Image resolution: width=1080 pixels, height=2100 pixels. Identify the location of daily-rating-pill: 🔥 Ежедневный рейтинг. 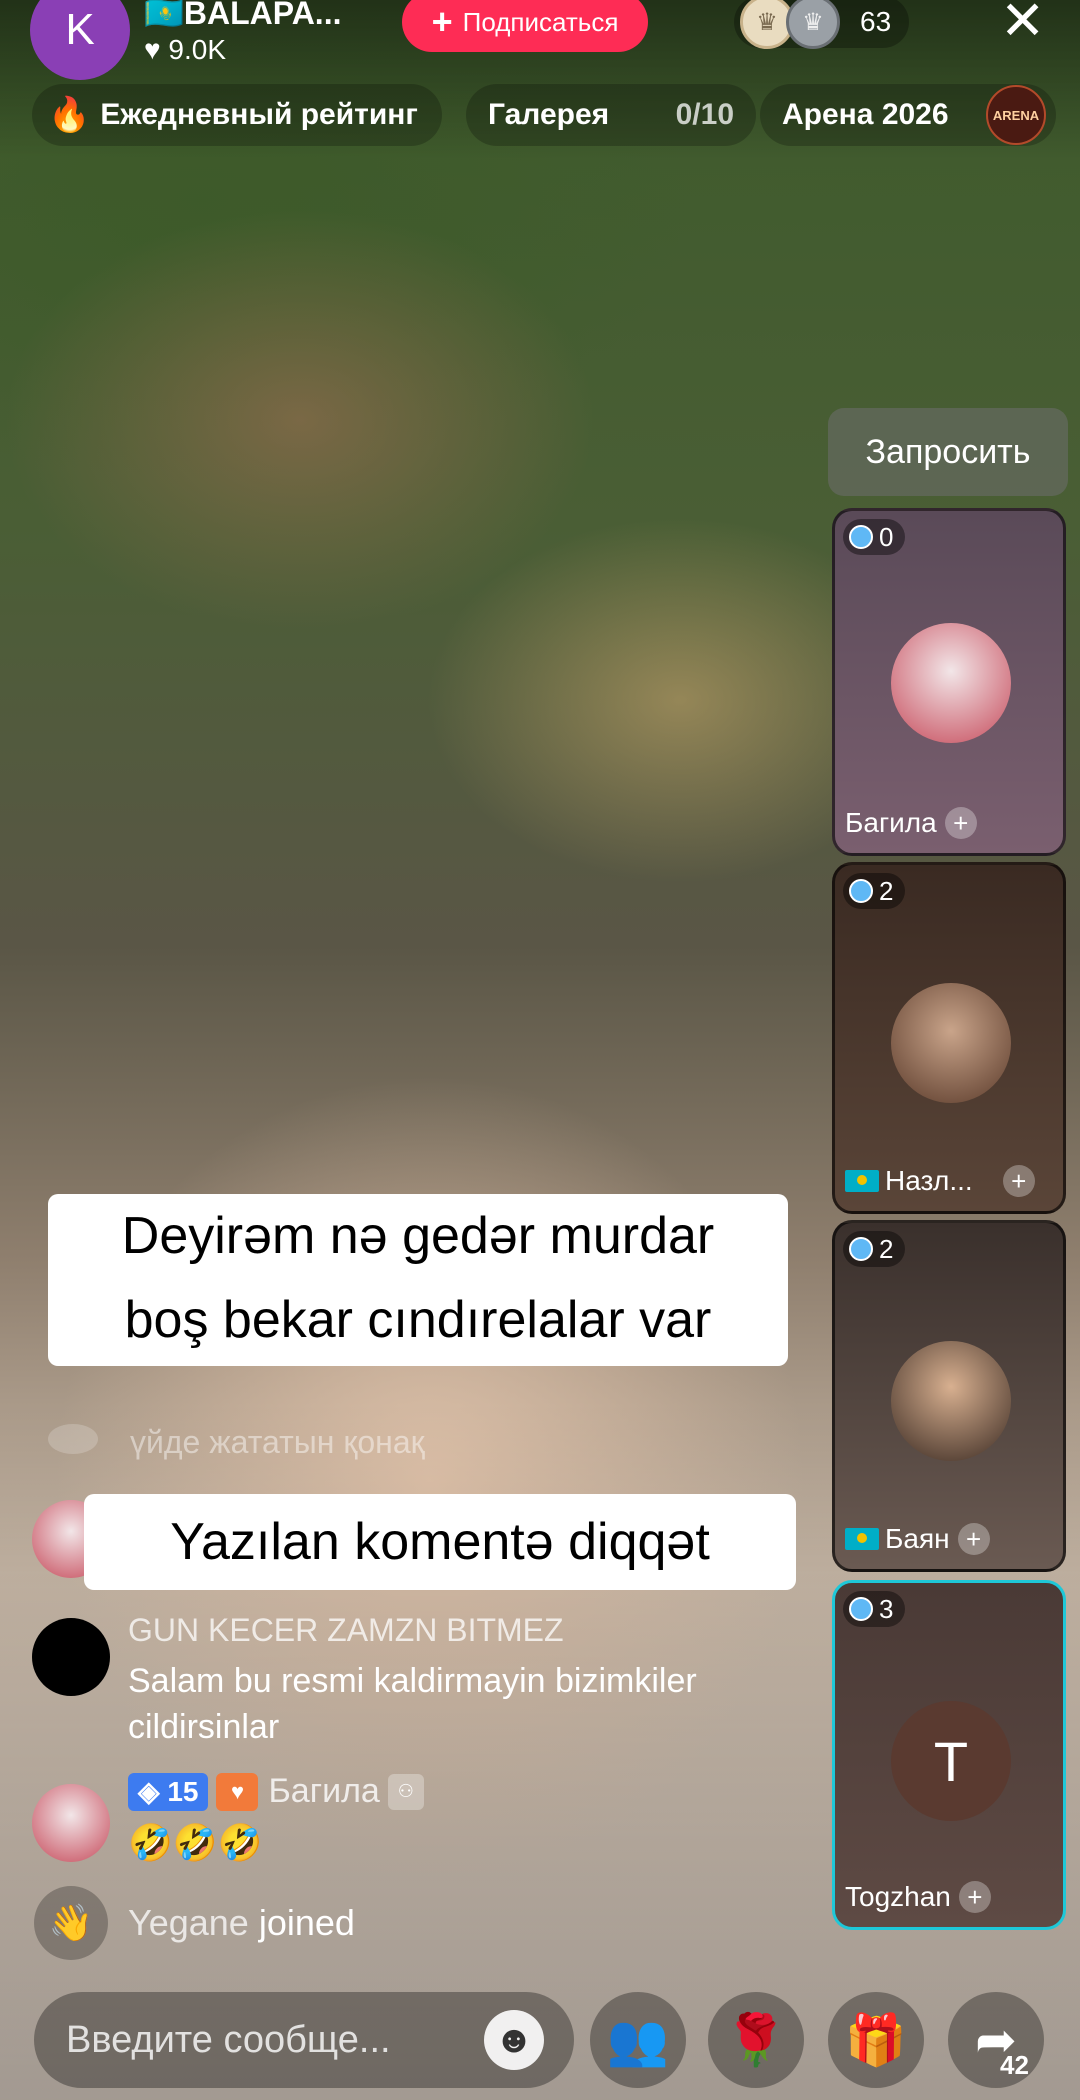
(237, 115).